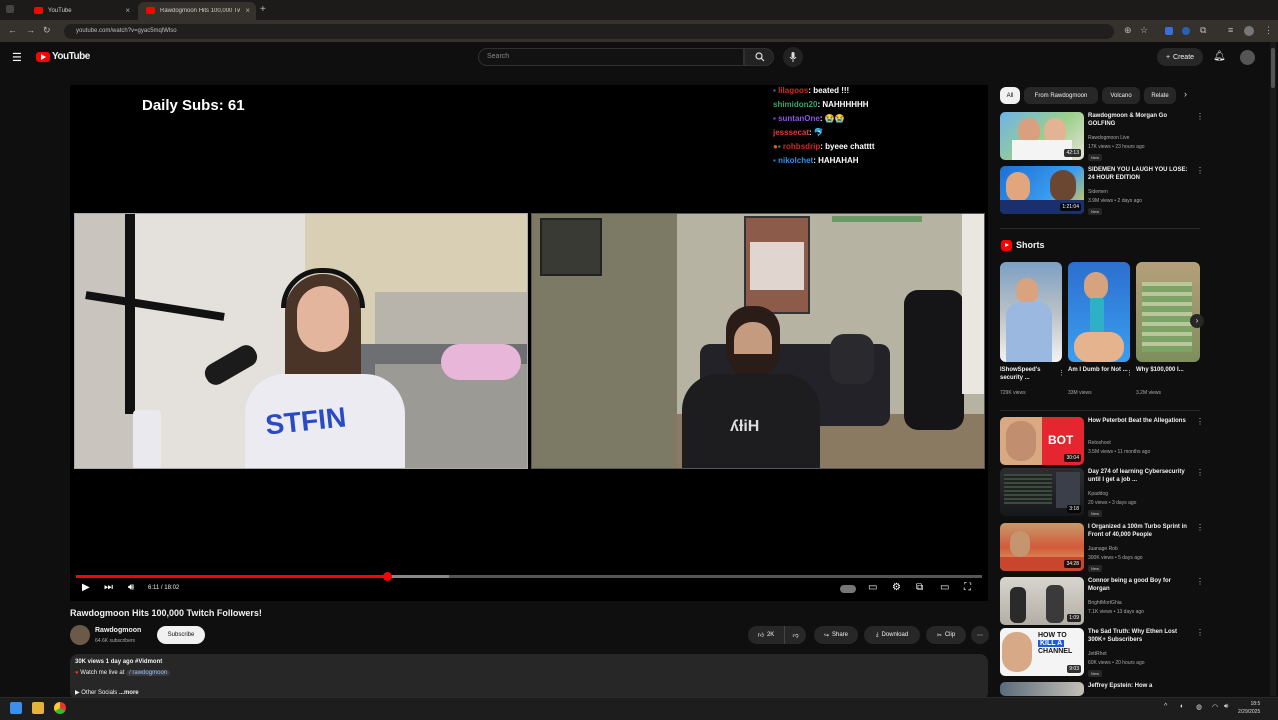 The width and height of the screenshot is (1278, 720). Describe the element at coordinates (1042, 136) in the screenshot. I see `video-thumbnail: 42:13` at that location.